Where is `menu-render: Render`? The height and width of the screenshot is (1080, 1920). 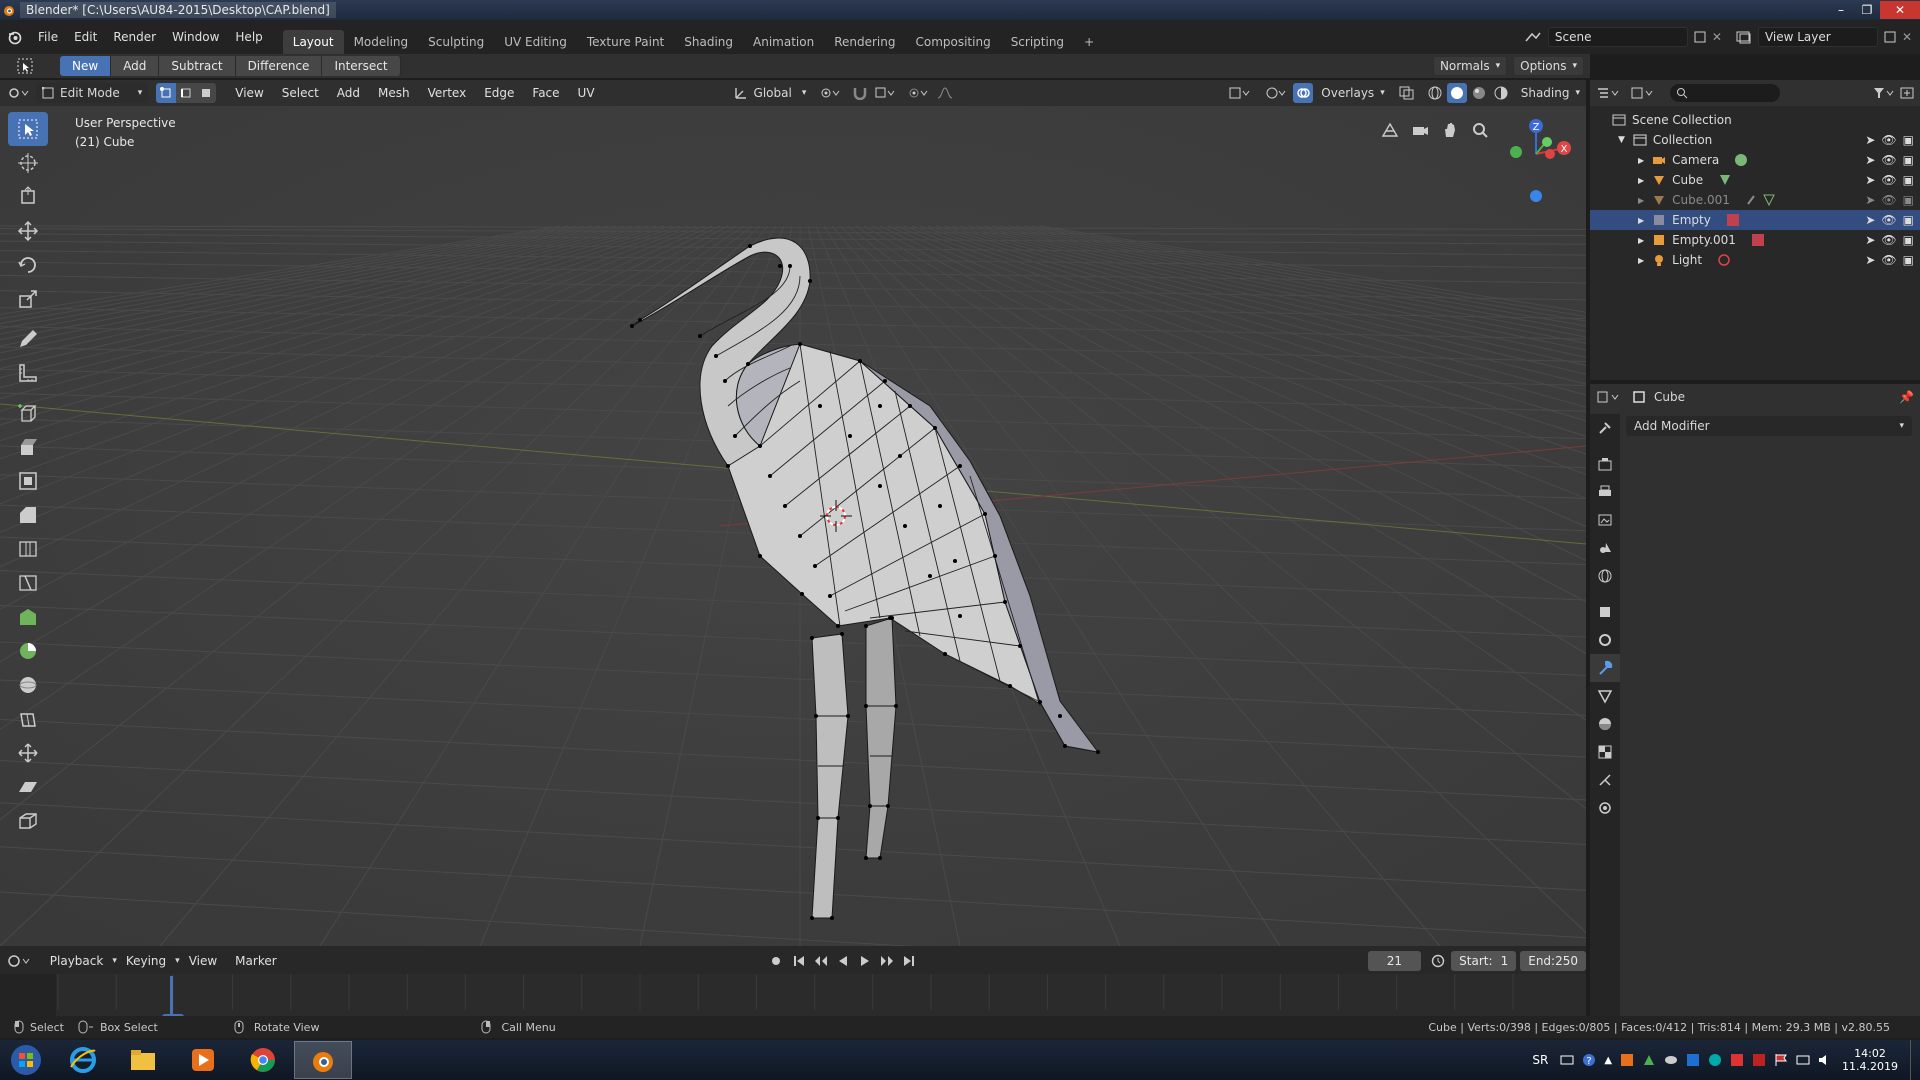 menu-render: Render is located at coordinates (134, 37).